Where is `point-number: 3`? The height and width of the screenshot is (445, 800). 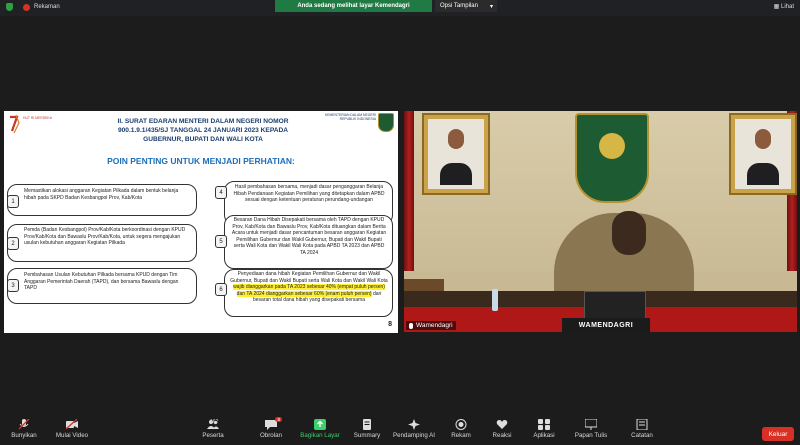
point-number: 3 is located at coordinates (13, 285).